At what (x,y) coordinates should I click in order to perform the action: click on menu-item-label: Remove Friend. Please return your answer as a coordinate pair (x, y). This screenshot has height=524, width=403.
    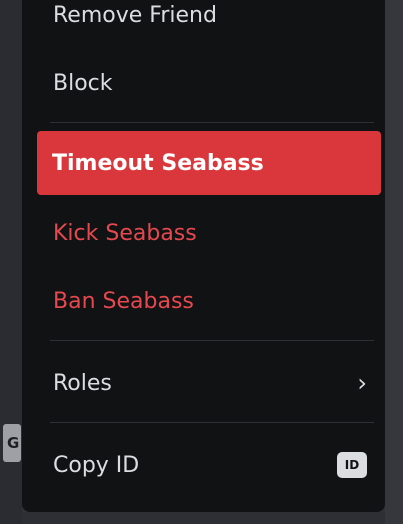
    Looking at the image, I should click on (135, 15).